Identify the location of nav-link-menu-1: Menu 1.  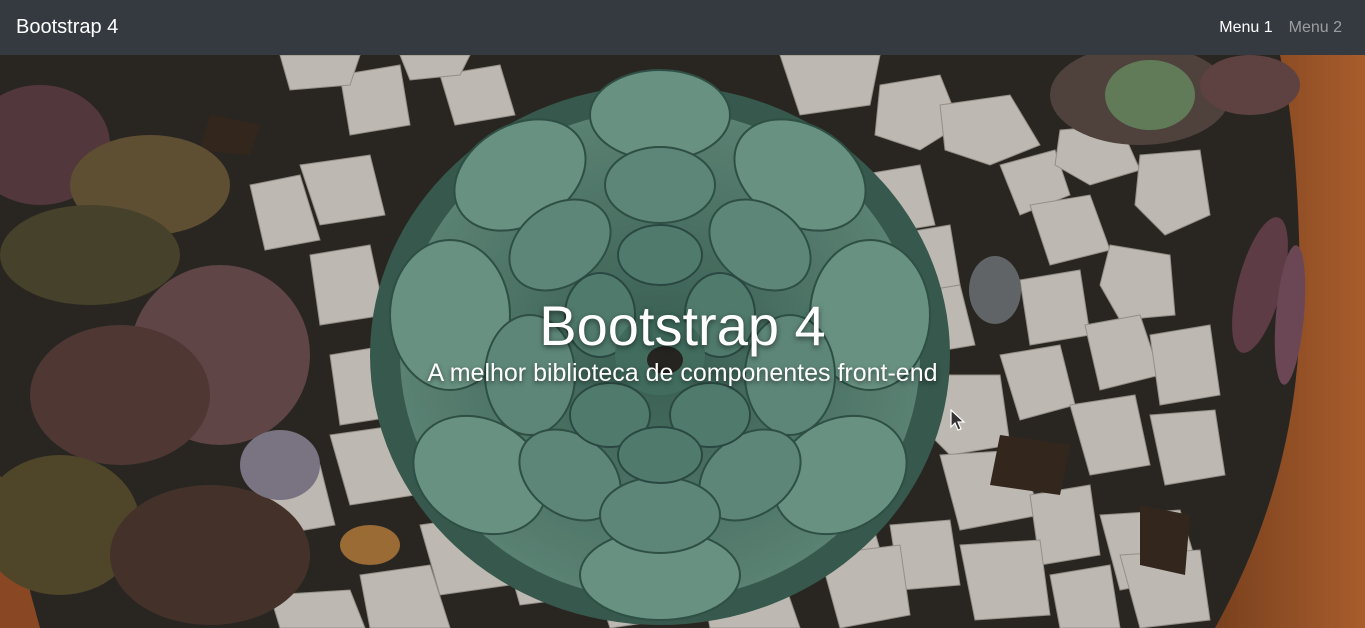
(1245, 28).